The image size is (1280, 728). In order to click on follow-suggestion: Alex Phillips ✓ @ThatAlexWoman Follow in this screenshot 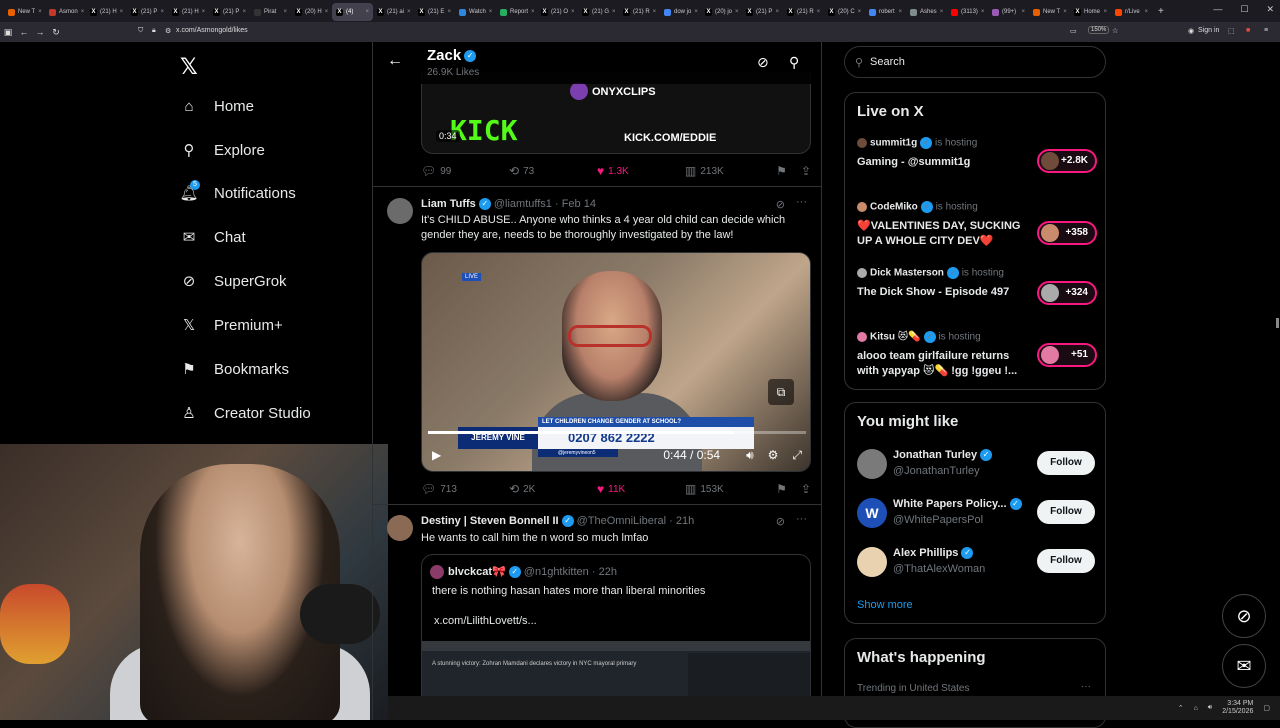, I will do `click(977, 569)`.